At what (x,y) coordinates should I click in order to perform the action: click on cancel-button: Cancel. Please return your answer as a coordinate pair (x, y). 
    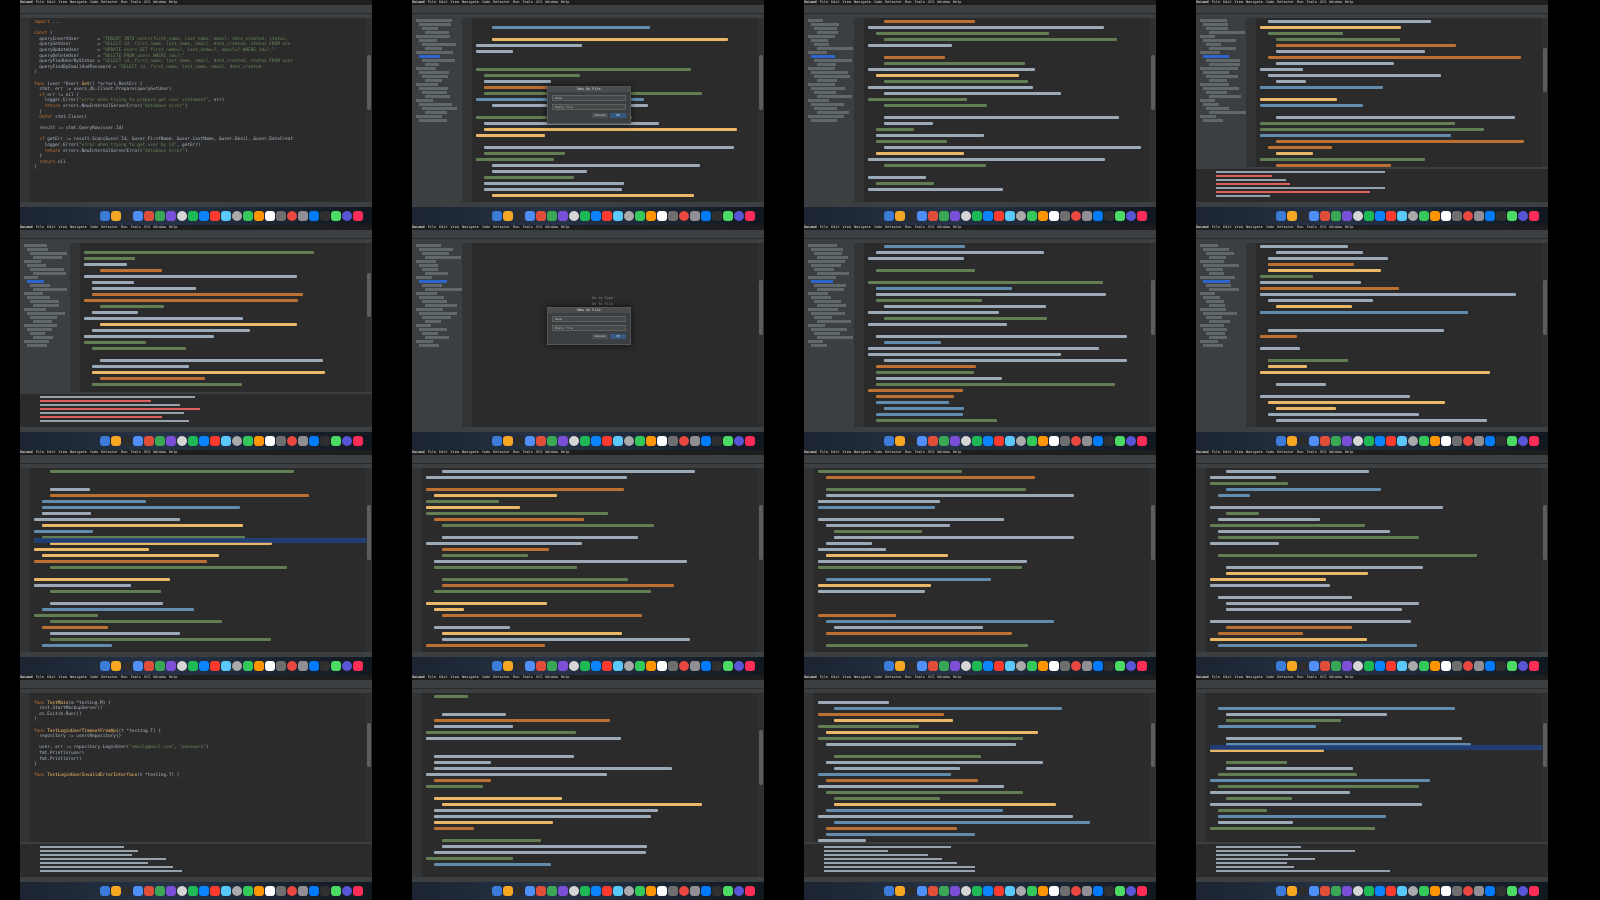
    Looking at the image, I should click on (600, 115).